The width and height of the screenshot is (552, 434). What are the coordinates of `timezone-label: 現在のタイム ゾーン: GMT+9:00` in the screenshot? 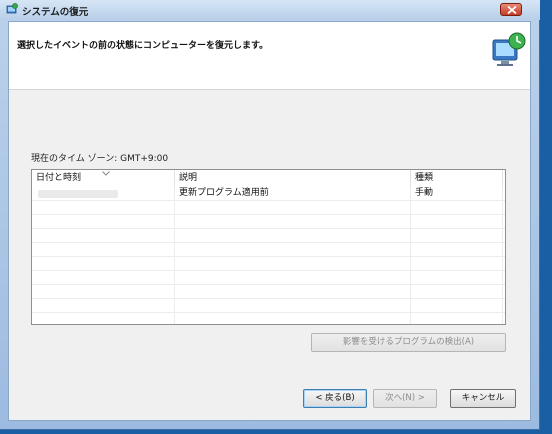 It's located at (100, 159).